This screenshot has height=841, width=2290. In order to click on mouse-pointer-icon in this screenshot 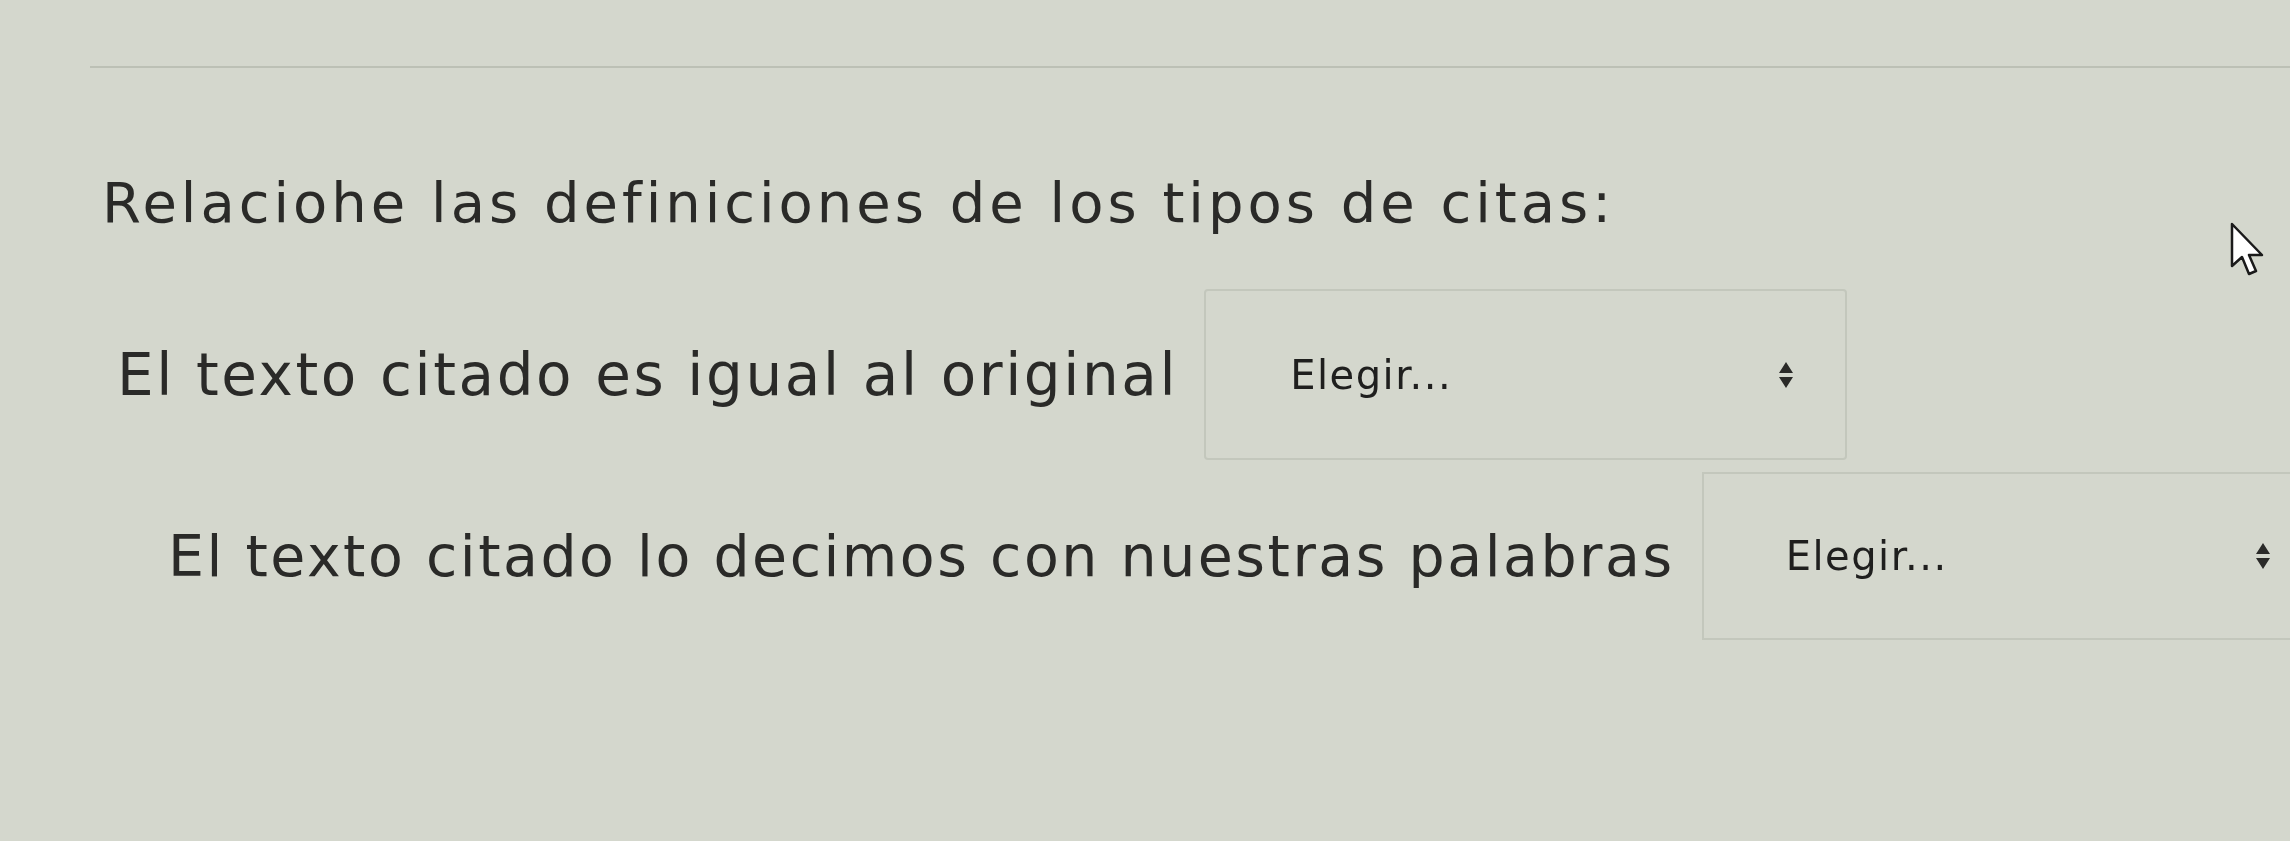, I will do `click(2247, 249)`.